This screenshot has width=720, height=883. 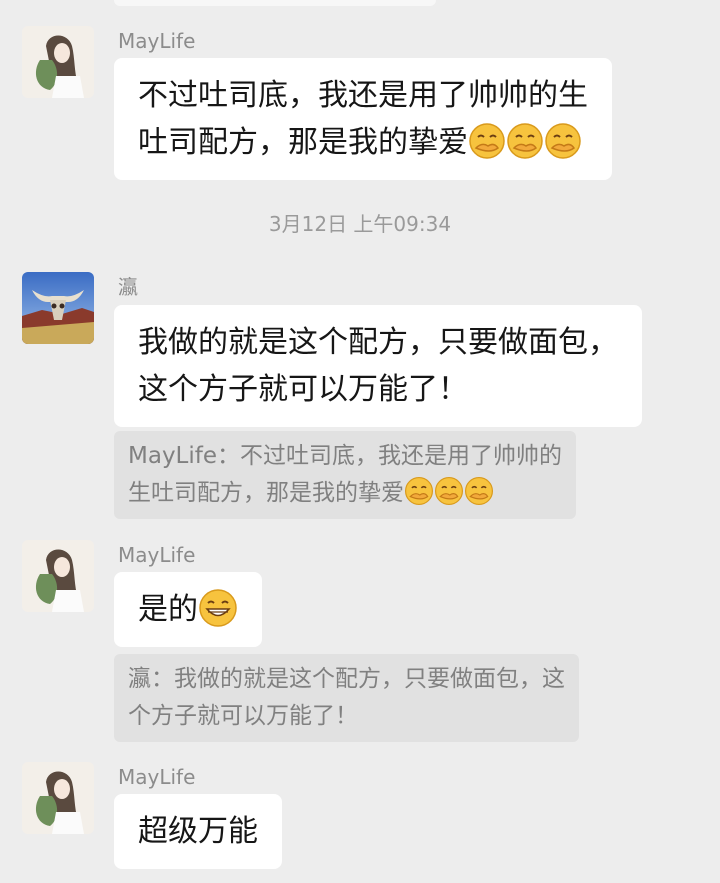 What do you see at coordinates (128, 287) in the screenshot?
I see `sender-name: 瀛` at bounding box center [128, 287].